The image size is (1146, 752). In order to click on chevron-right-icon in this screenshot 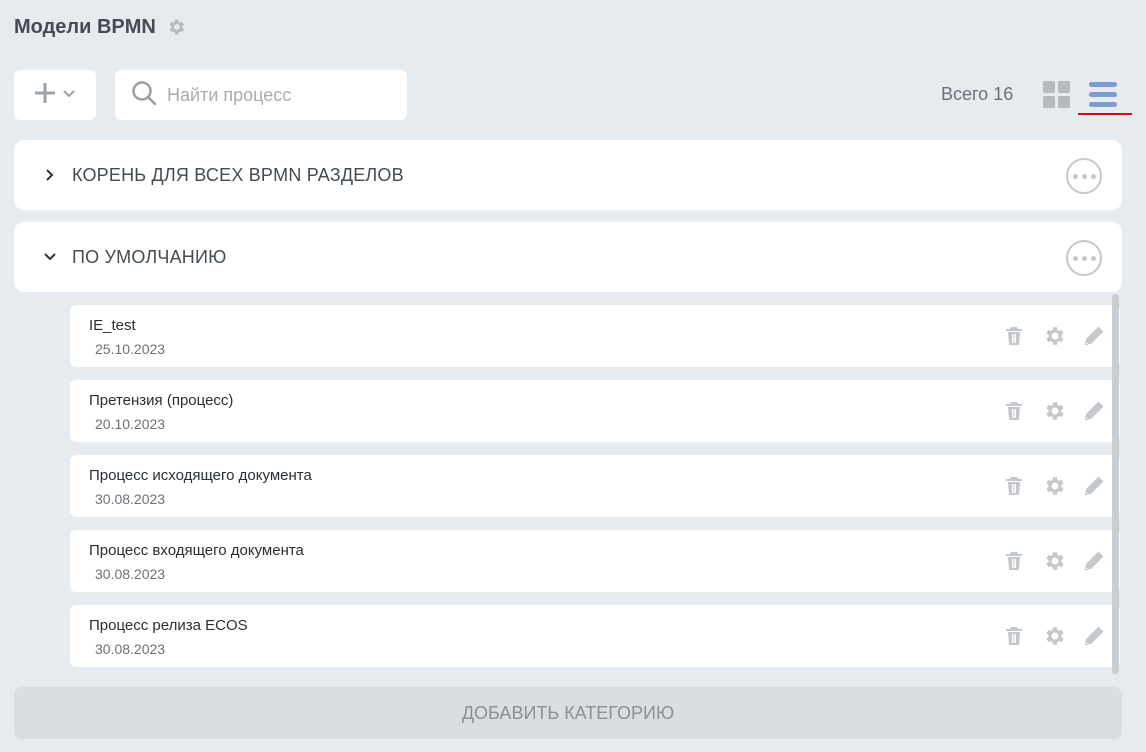, I will do `click(50, 175)`.